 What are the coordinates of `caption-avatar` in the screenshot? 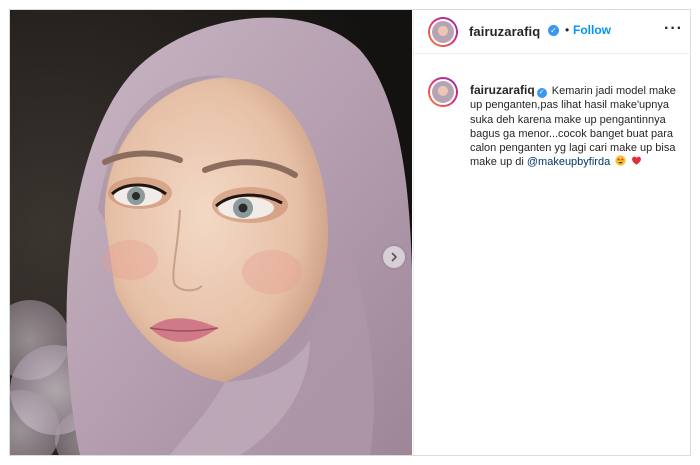 It's located at (443, 92).